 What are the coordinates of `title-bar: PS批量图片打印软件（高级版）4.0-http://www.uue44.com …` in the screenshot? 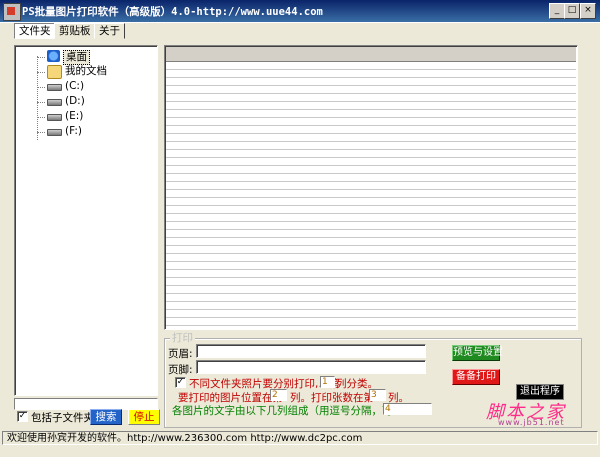 It's located at (300, 11).